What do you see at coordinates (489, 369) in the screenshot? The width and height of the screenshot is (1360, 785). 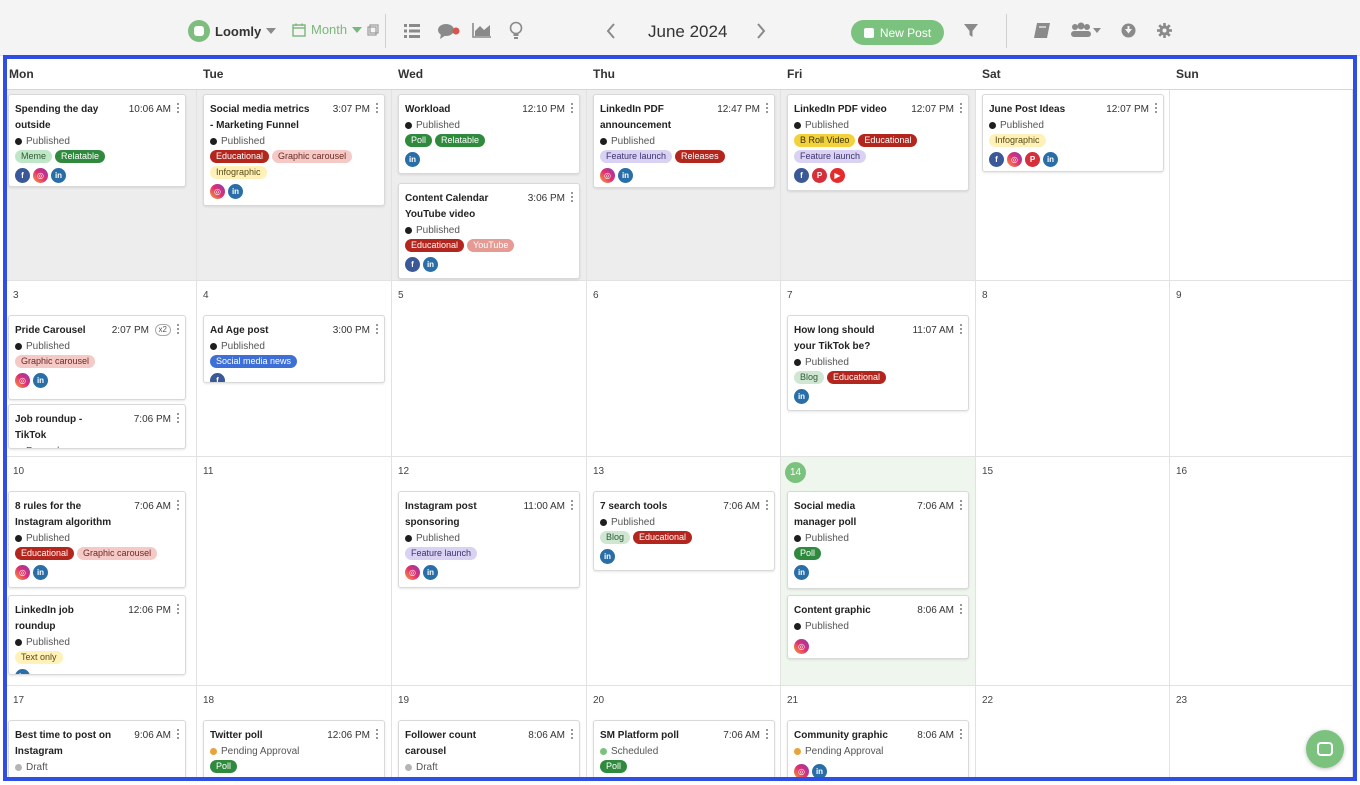 I see `day-cell: 5` at bounding box center [489, 369].